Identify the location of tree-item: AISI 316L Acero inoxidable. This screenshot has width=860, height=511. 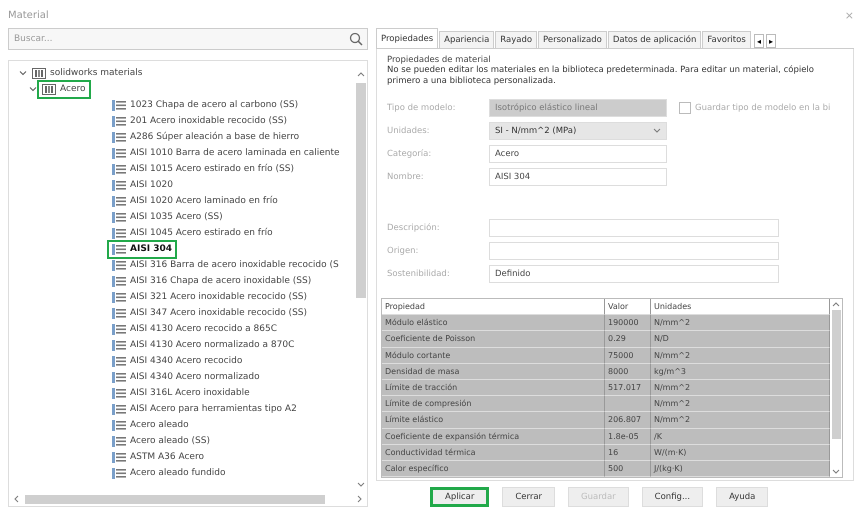
(190, 393).